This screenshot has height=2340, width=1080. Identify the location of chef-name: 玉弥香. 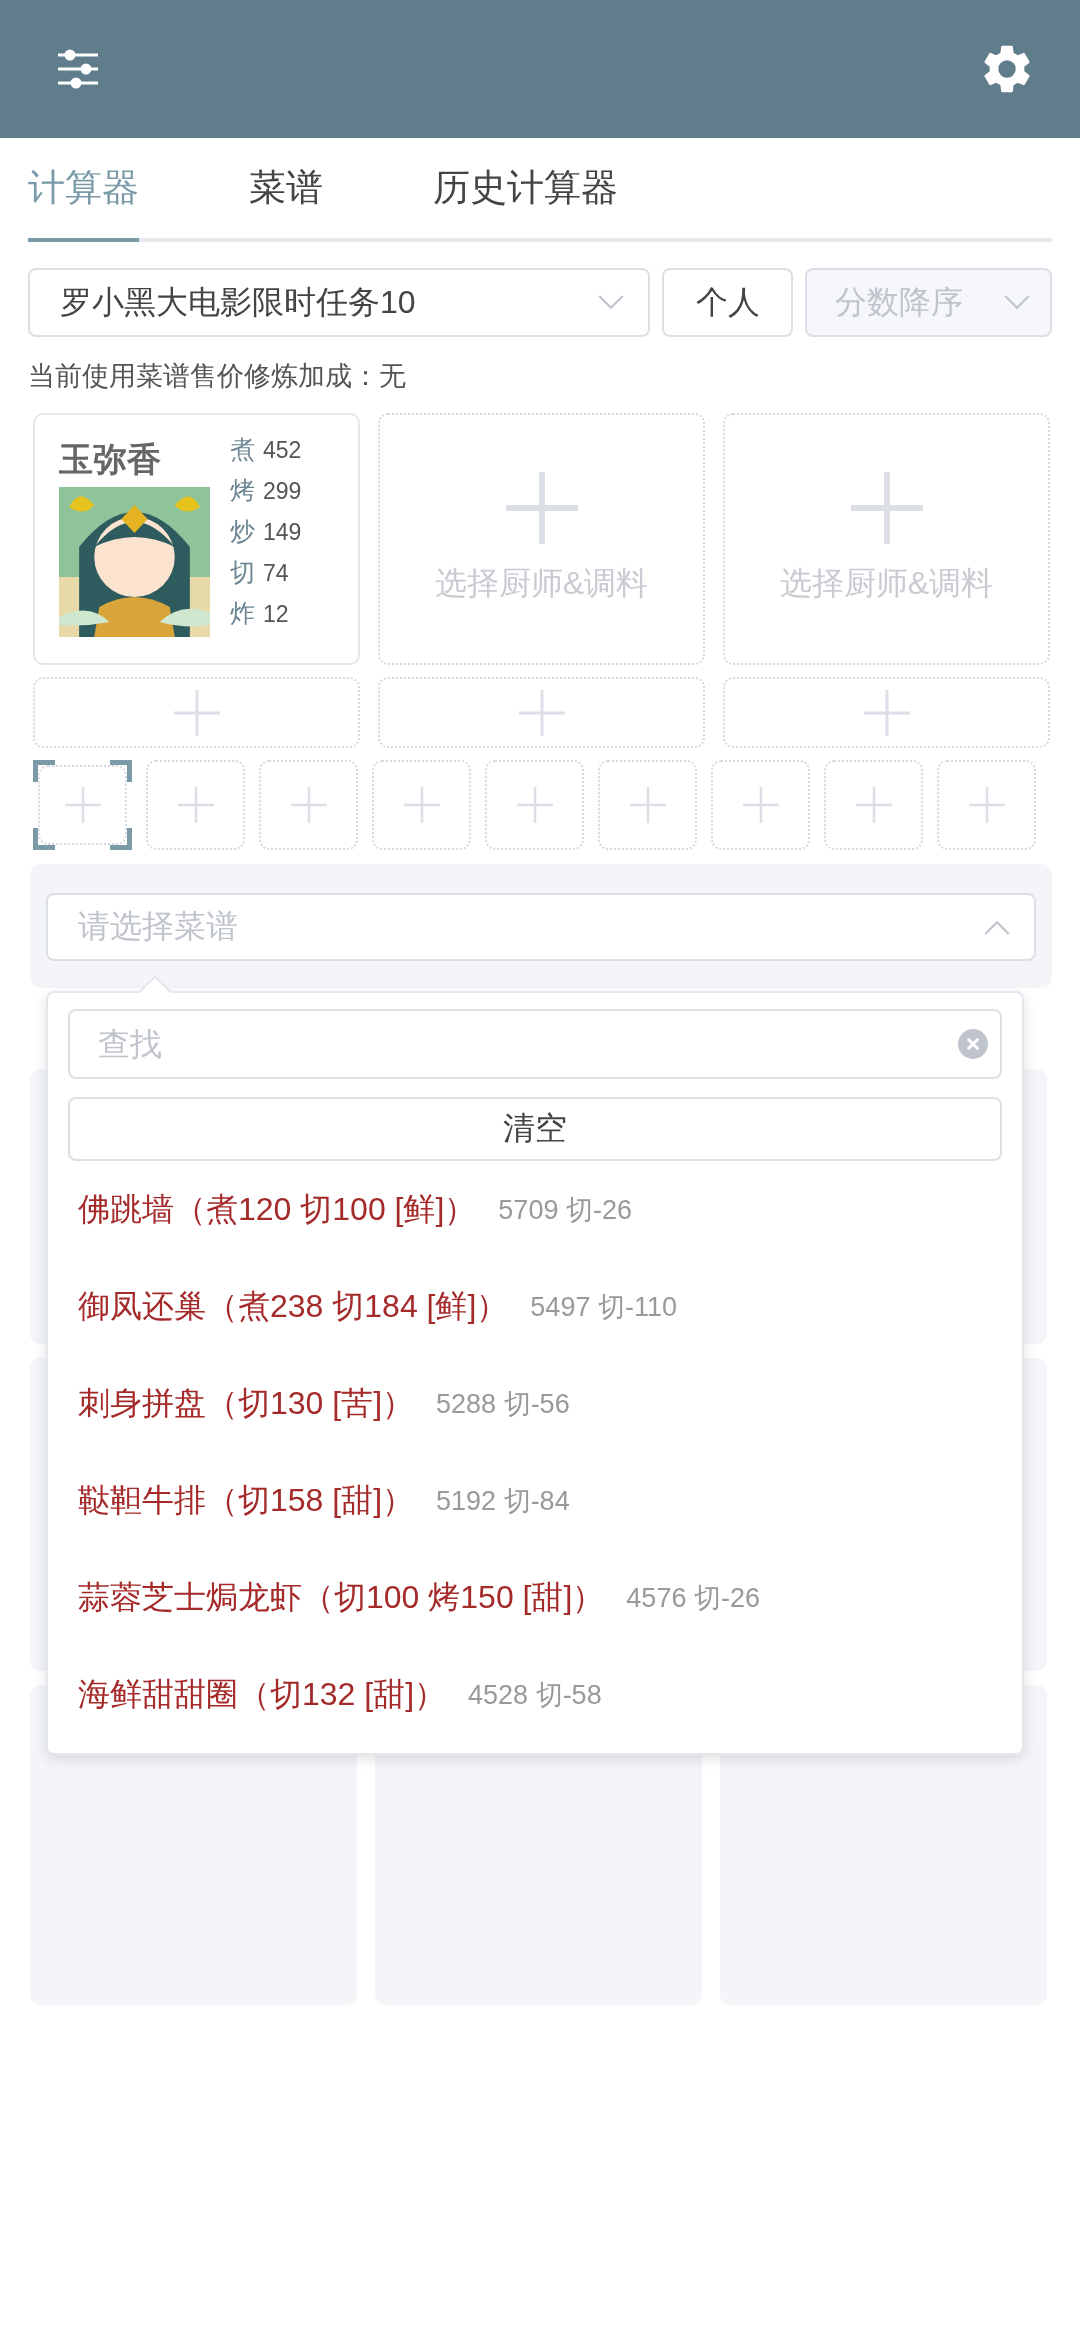
(110, 459).